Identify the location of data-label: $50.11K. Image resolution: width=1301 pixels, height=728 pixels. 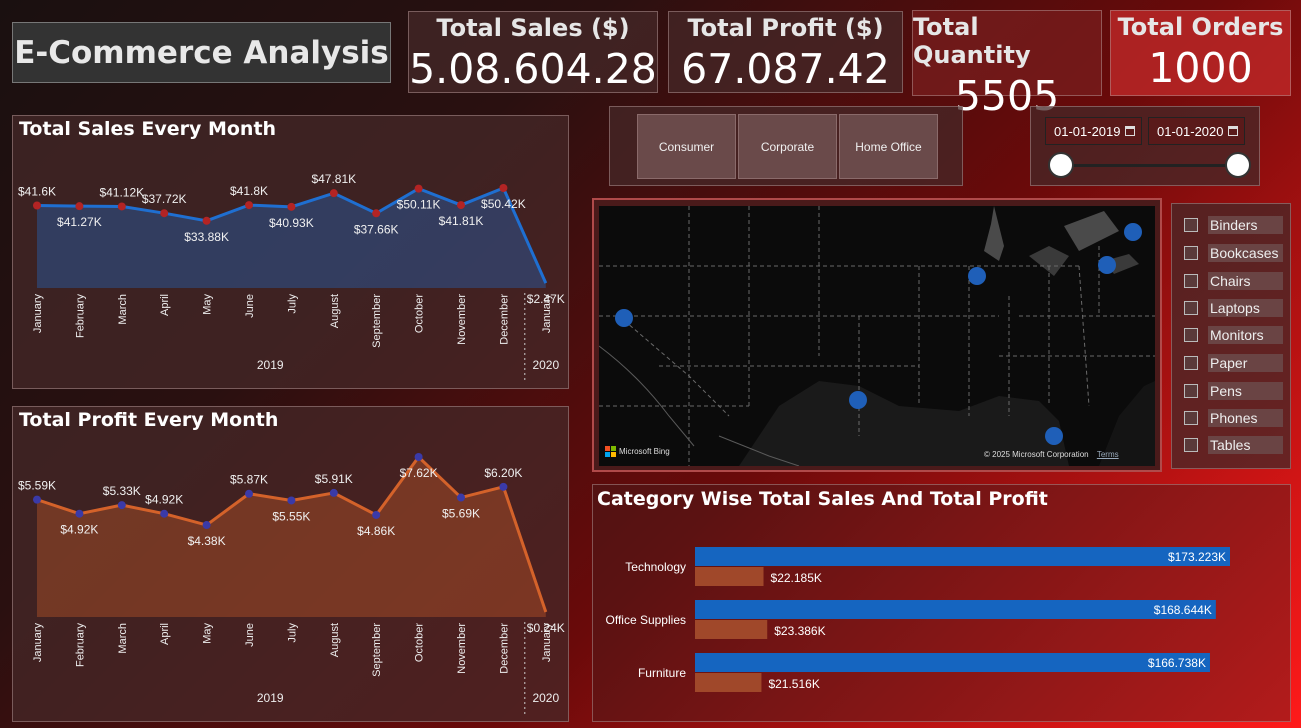
(419, 205).